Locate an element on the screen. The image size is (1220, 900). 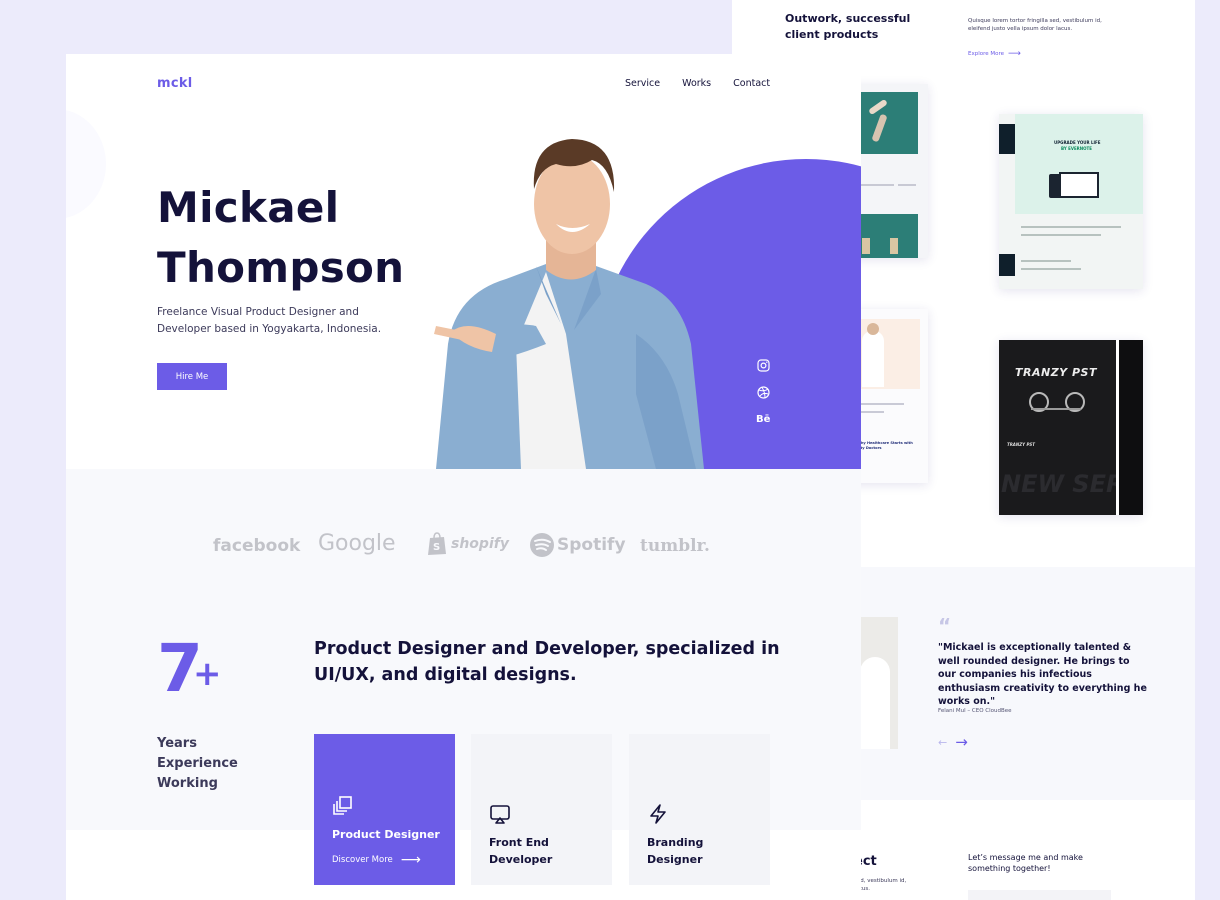
doctor-figure is located at coordinates (873, 359).